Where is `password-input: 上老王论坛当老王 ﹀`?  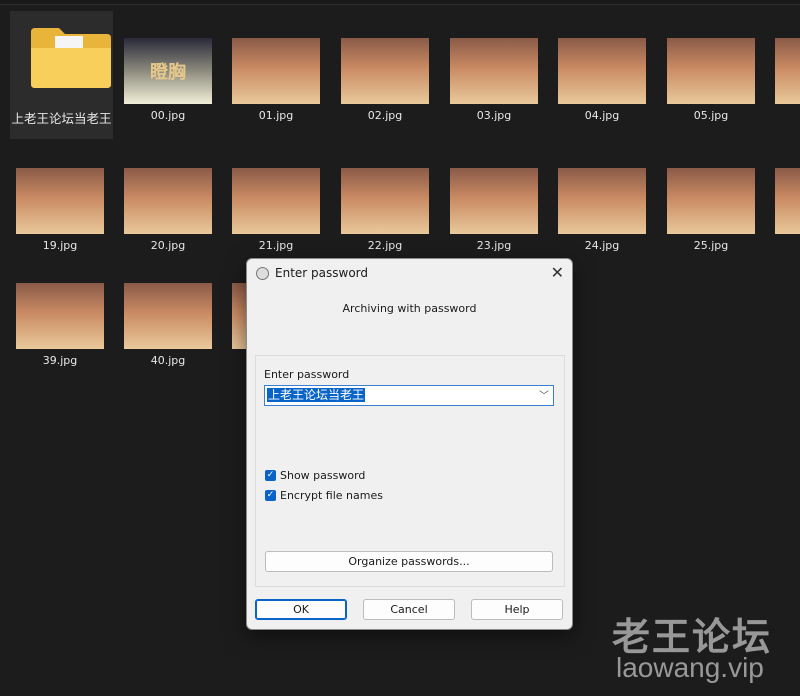
password-input: 上老王论坛当老王 ﹀ is located at coordinates (409, 395).